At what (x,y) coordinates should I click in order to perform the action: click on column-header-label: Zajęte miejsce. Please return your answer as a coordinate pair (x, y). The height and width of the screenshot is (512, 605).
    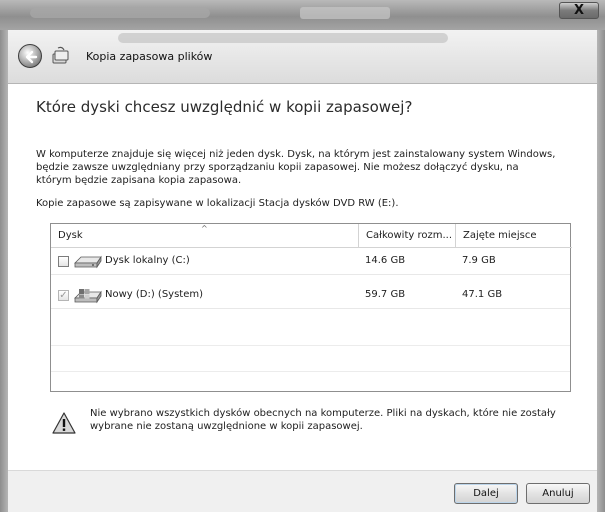
    Looking at the image, I should click on (500, 235).